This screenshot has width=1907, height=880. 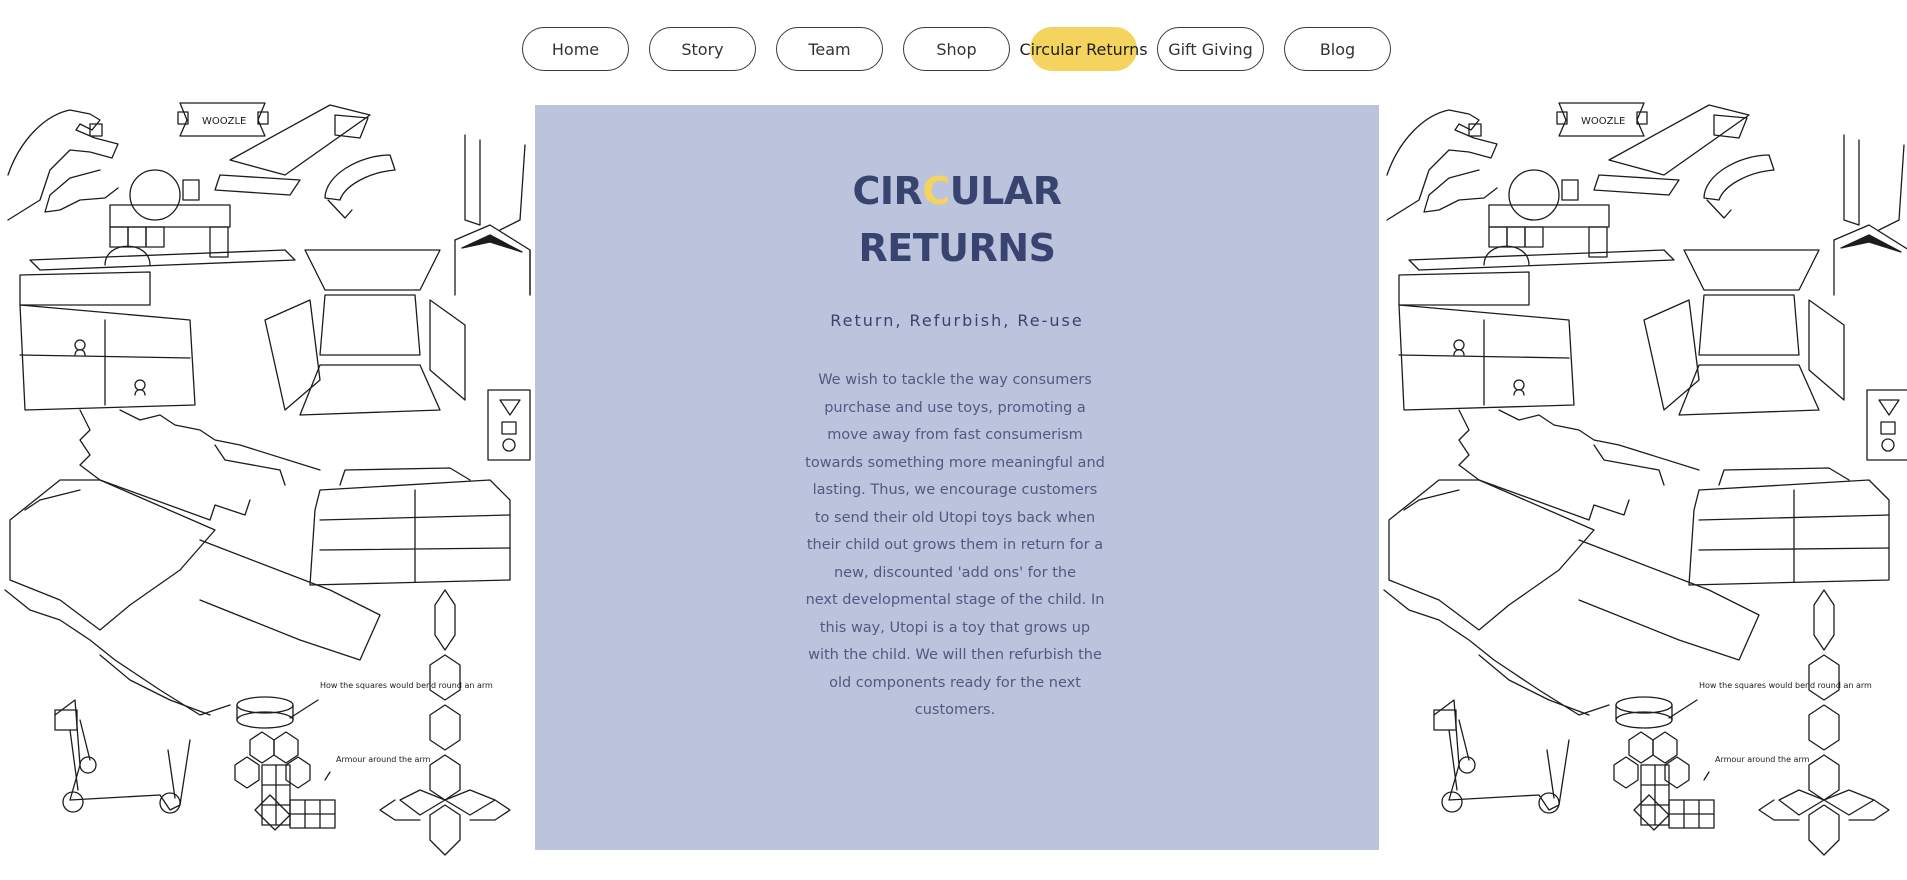 What do you see at coordinates (1083, 49) in the screenshot?
I see `nav-circular-returns: Circular Returns` at bounding box center [1083, 49].